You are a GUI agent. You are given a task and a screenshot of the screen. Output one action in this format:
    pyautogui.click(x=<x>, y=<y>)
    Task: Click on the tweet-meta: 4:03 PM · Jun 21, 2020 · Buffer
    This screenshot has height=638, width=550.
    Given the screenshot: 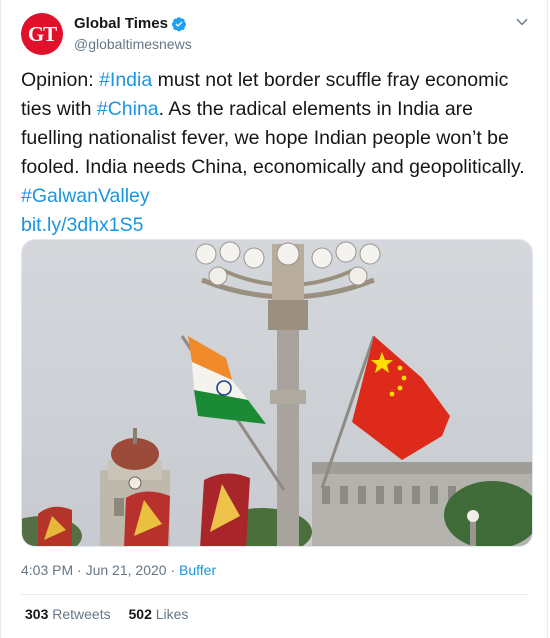 What is the action you would take?
    pyautogui.click(x=118, y=570)
    